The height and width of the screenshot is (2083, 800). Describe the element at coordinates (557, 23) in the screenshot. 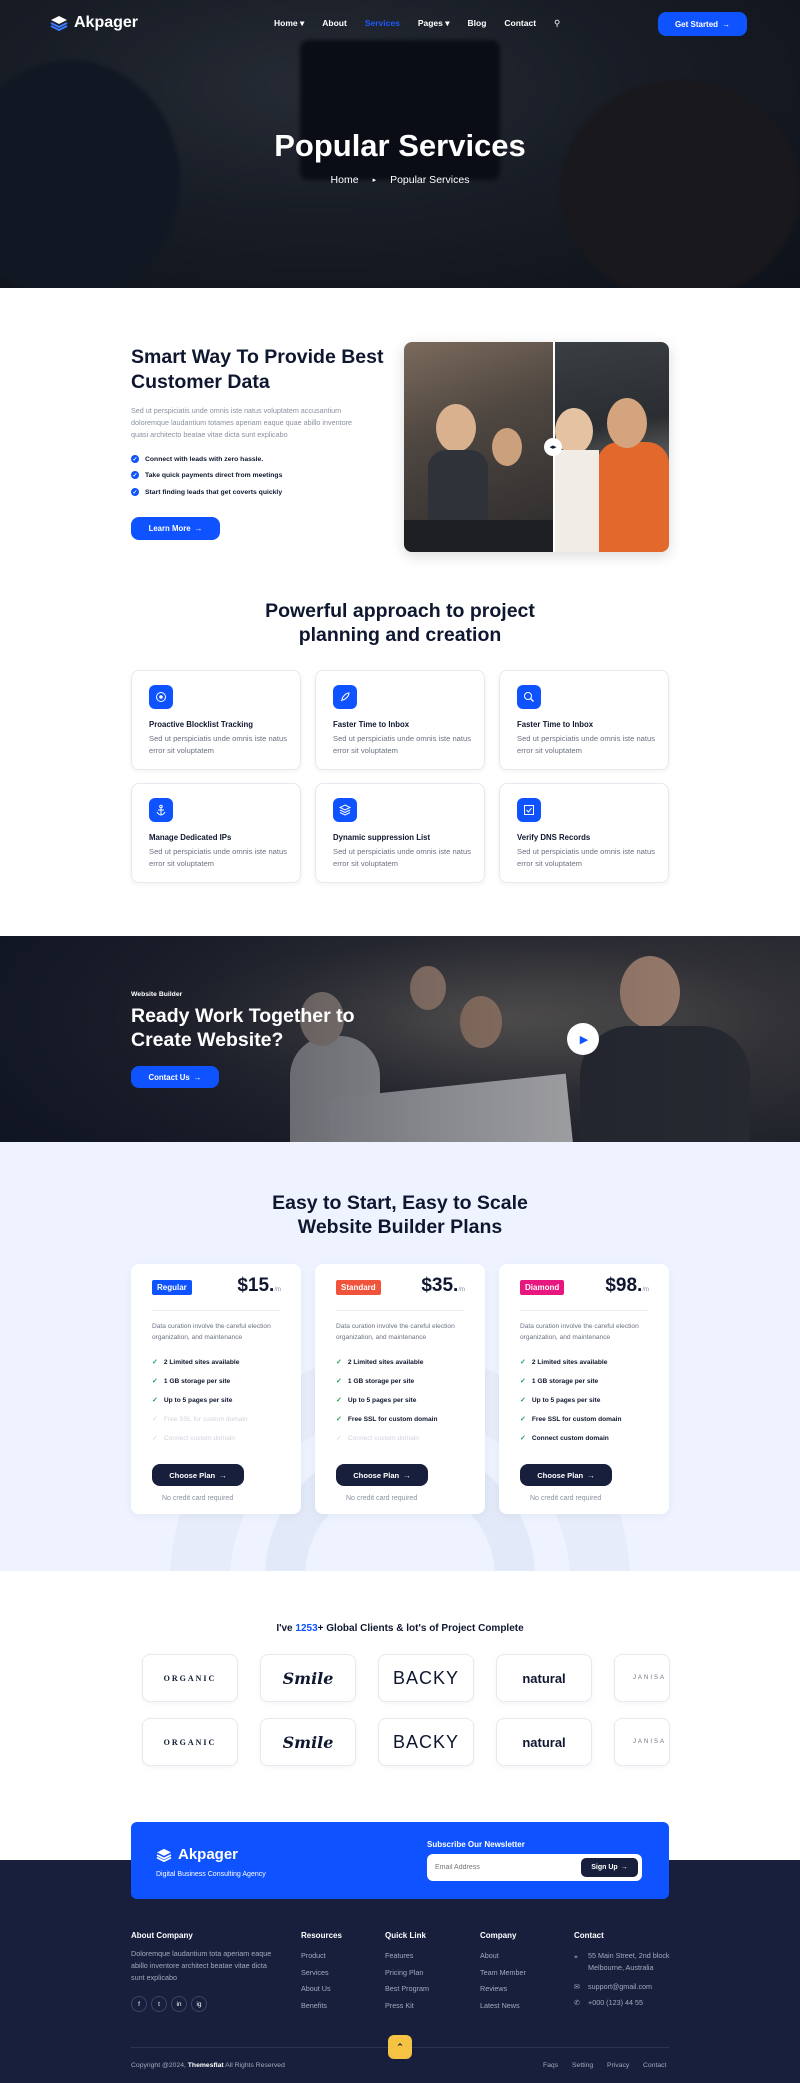

I see `search-icon: ⚲` at that location.